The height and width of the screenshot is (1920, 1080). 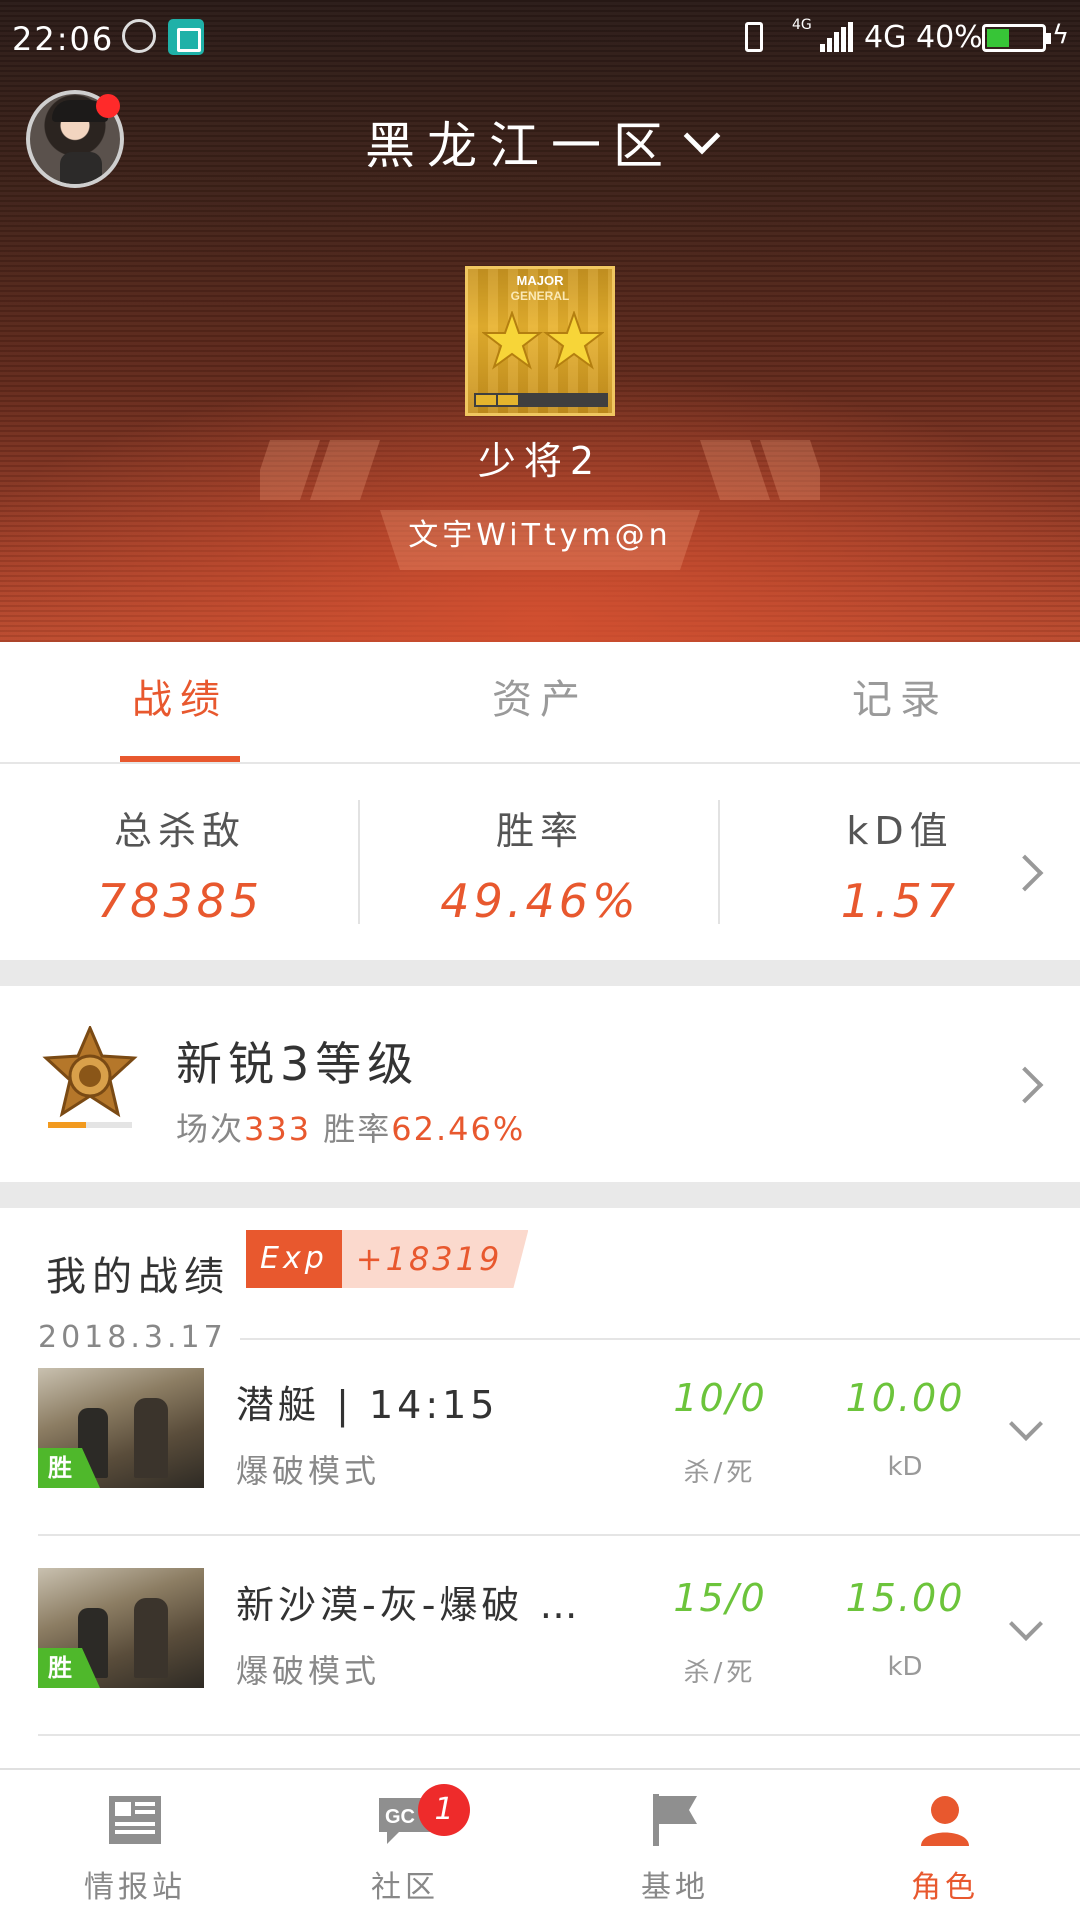 I want to click on tab-active-indicator, so click(x=180, y=759).